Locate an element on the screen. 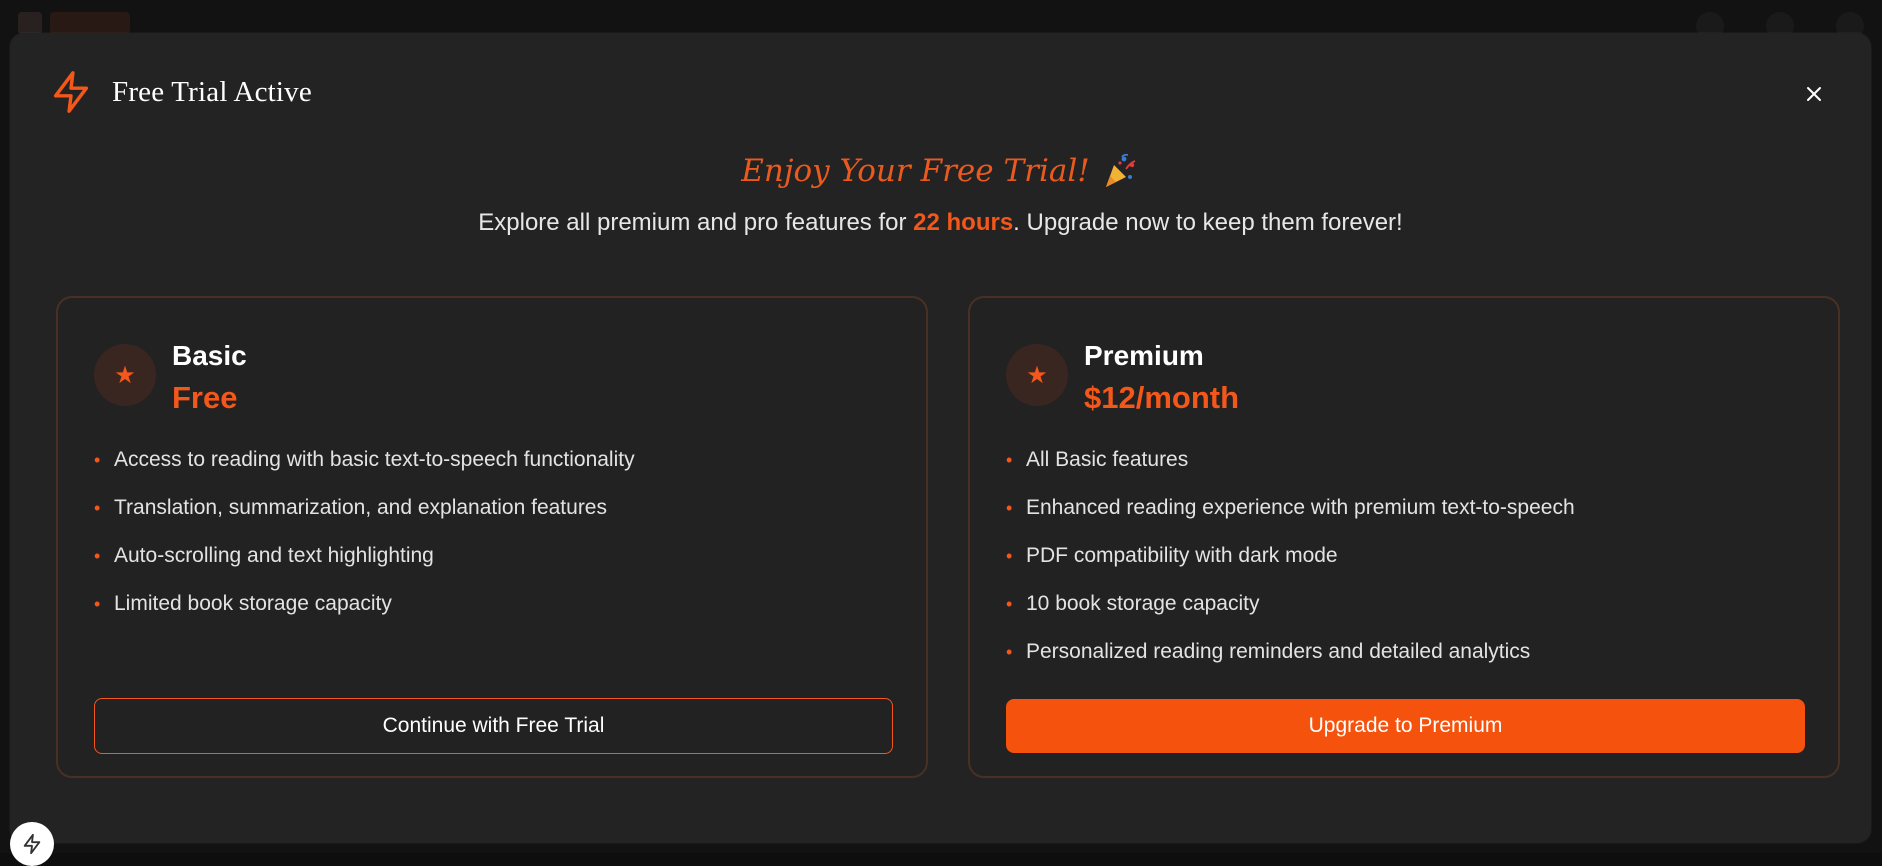 This screenshot has width=1882, height=866. continue-free-trial-button: Continue with Free Trial is located at coordinates (493, 726).